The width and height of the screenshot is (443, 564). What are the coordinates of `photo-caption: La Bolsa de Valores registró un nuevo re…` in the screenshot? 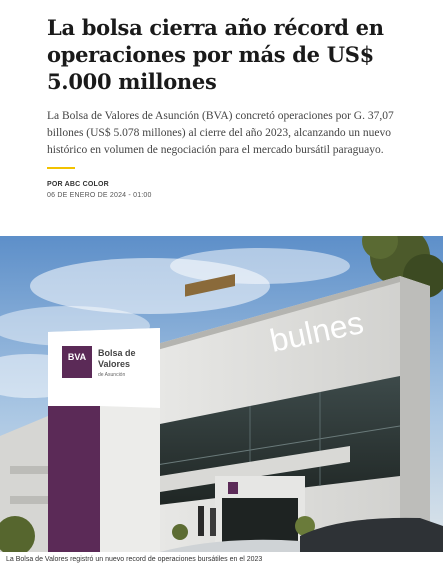 It's located at (134, 559).